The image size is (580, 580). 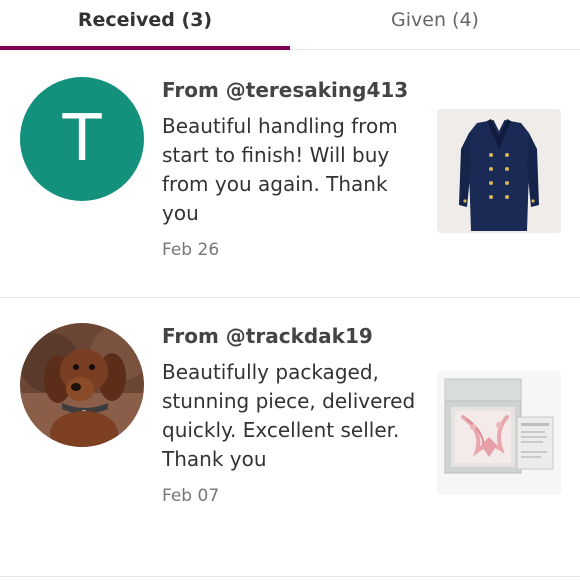 I want to click on tab-given: Given (4), so click(x=435, y=25).